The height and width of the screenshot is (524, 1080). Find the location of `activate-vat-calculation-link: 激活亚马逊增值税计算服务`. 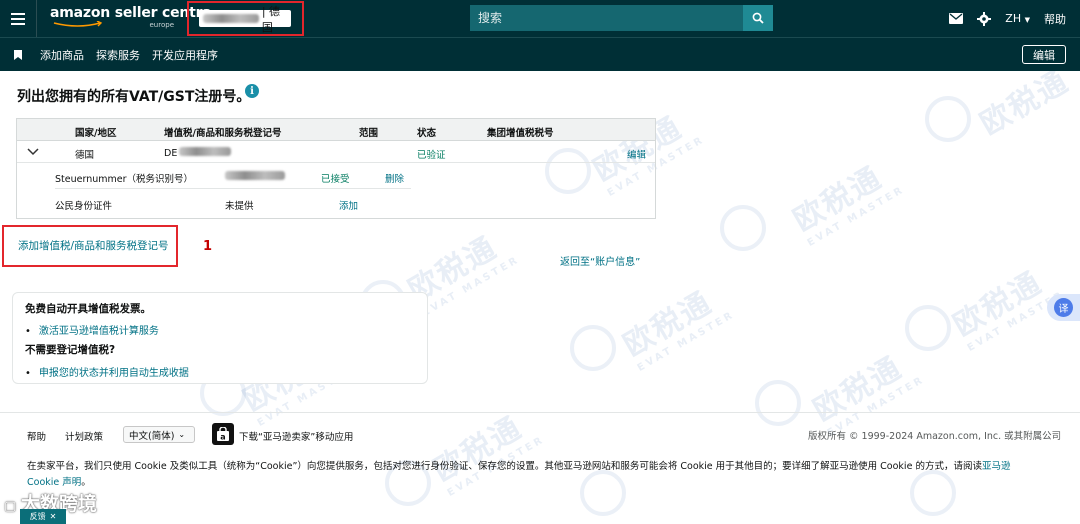

activate-vat-calculation-link: 激活亚马逊增值税计算服务 is located at coordinates (99, 331).